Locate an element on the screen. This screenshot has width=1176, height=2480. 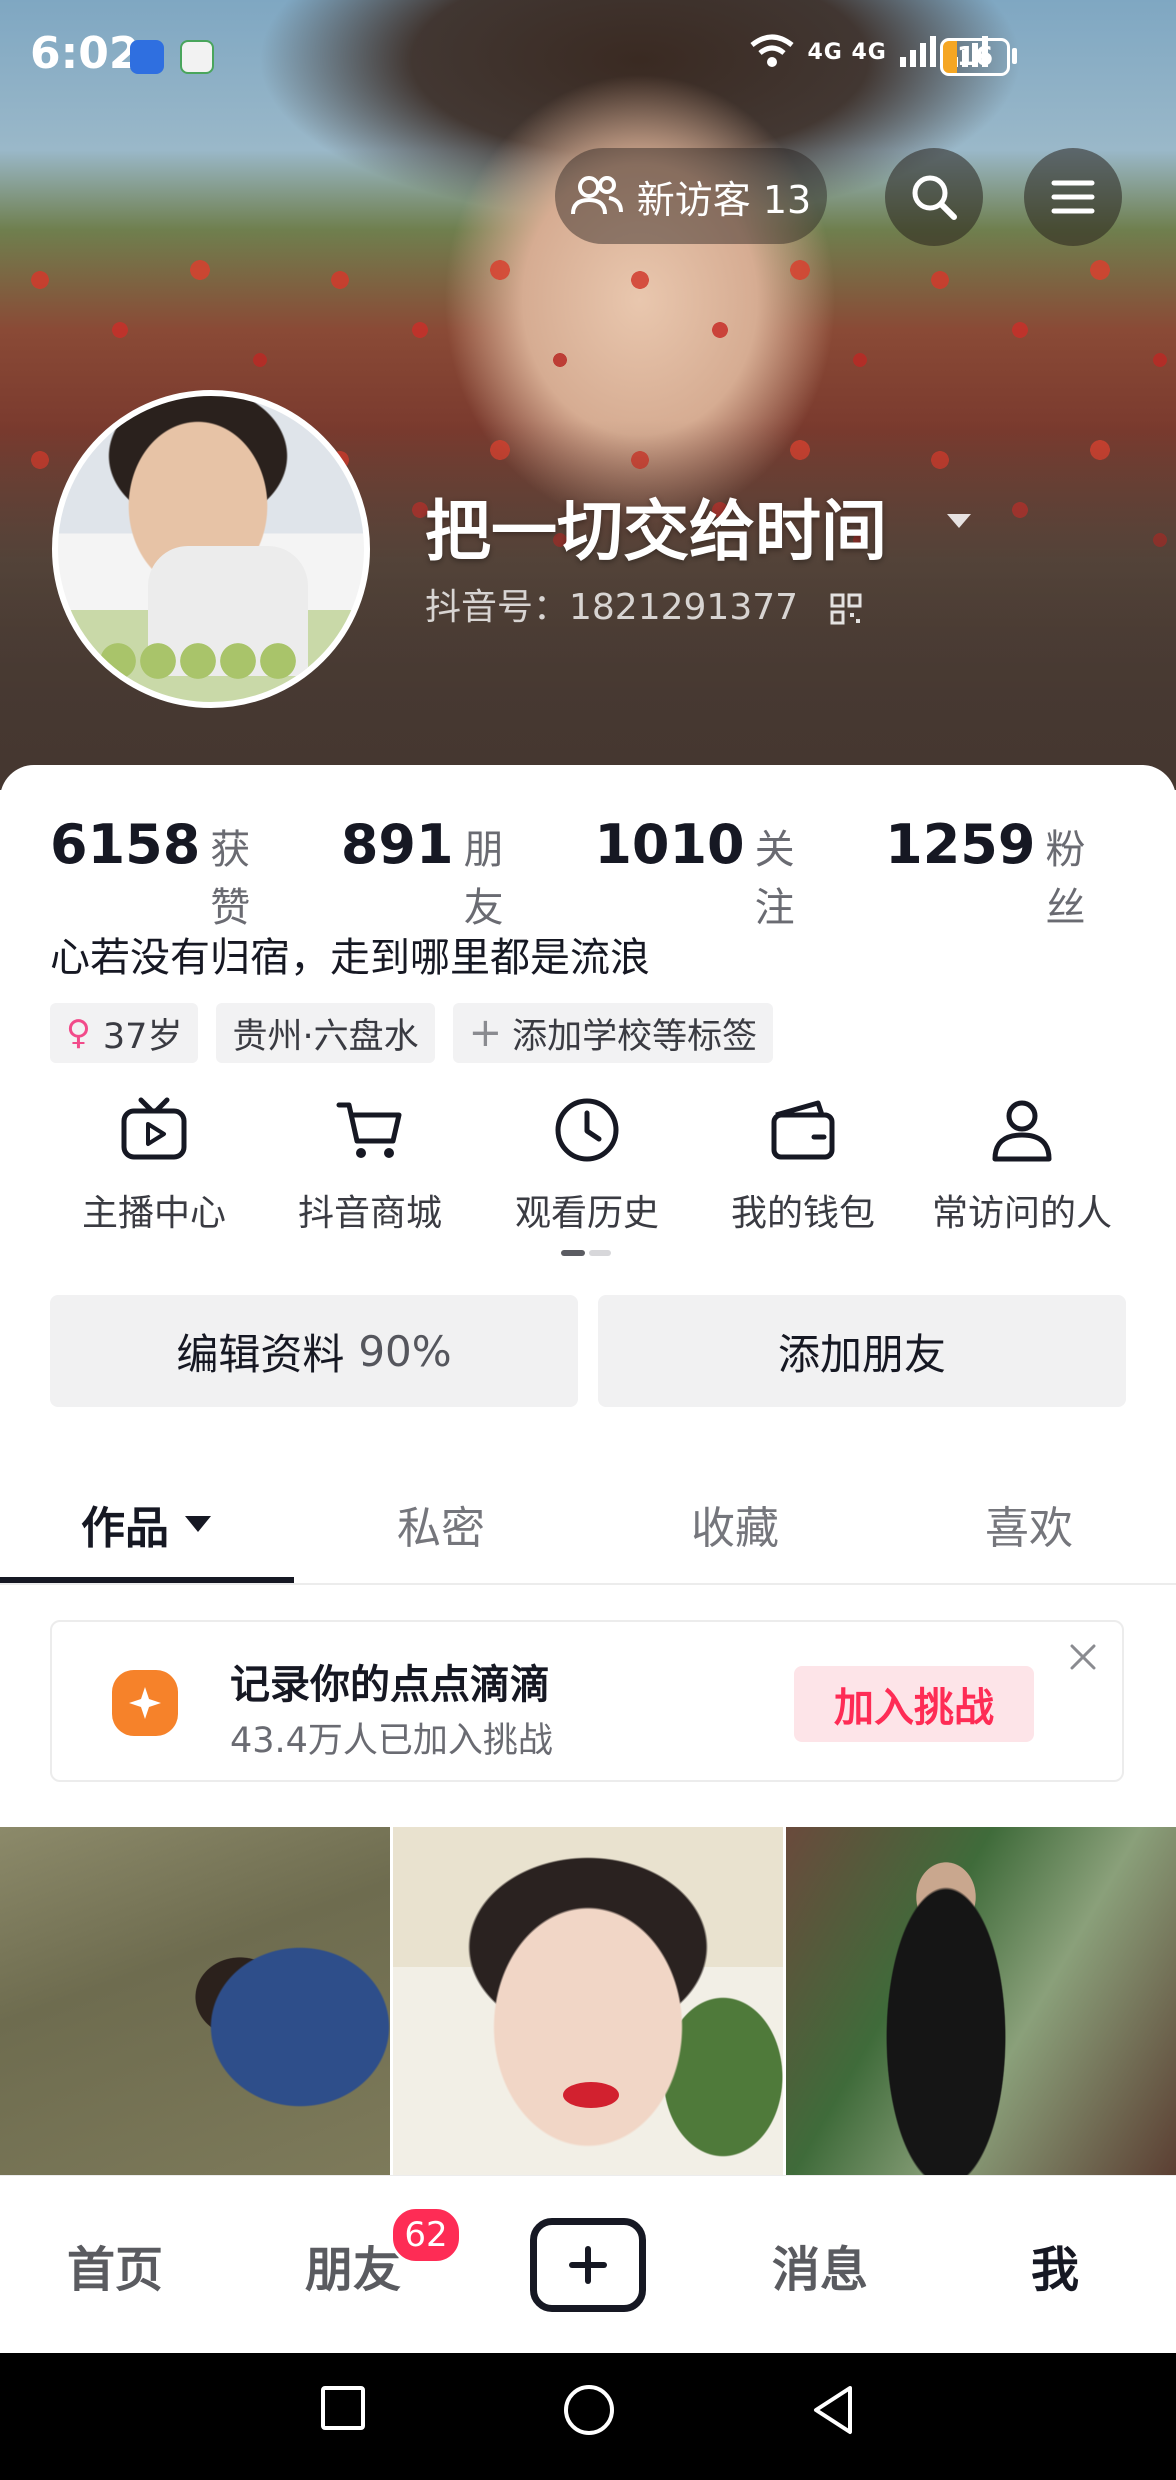
avatar is located at coordinates (211, 549).